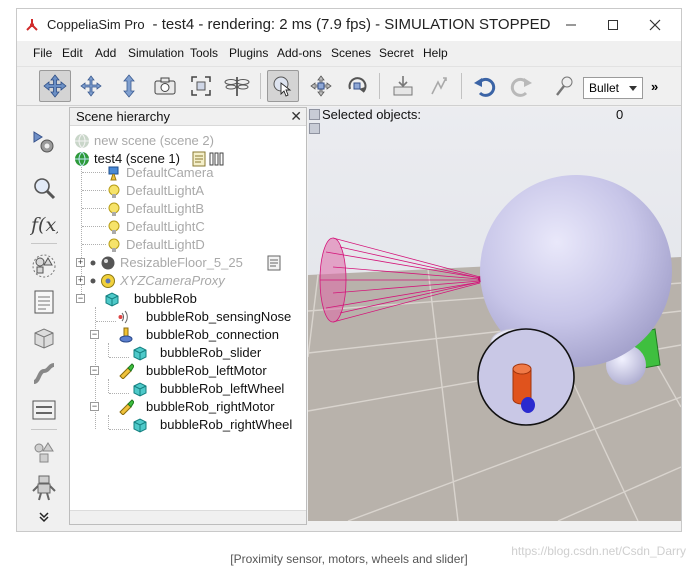 The height and width of the screenshot is (570, 698). I want to click on scene-hierarchy-title: Scene hierarchy, so click(123, 116).